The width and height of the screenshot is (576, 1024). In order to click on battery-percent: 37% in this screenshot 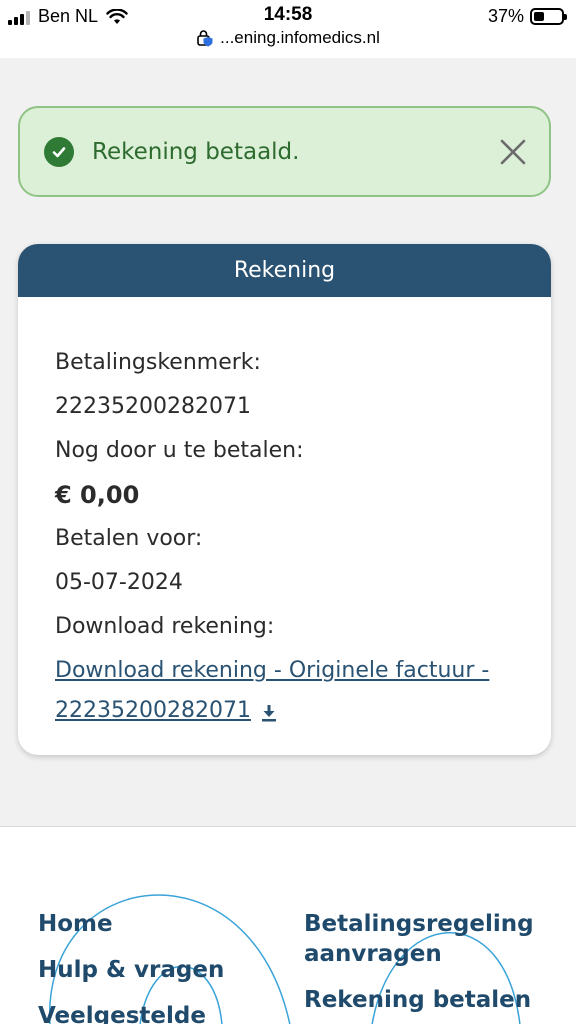, I will do `click(505, 16)`.